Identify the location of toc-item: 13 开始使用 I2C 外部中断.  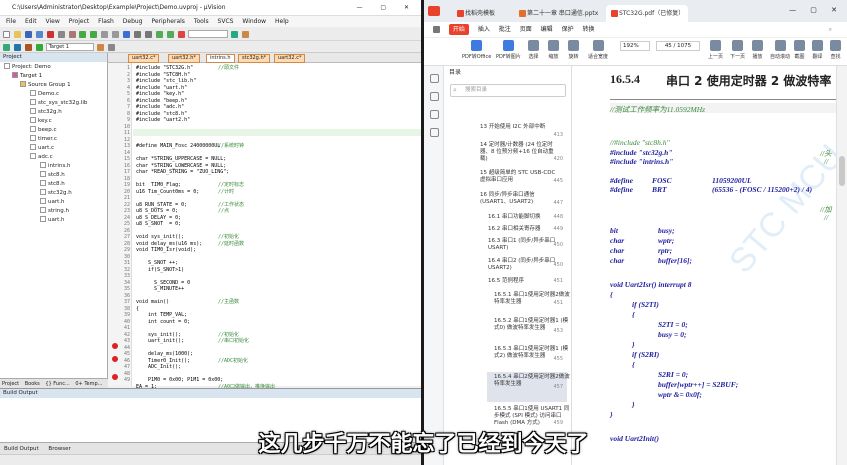
(519, 127).